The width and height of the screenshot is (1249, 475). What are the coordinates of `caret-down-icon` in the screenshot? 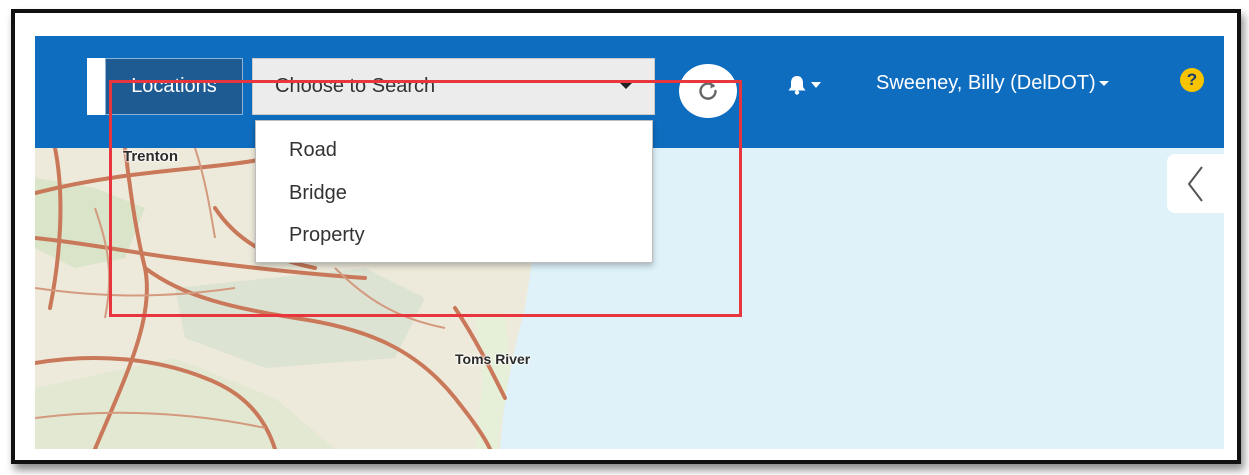 It's located at (1103, 84).